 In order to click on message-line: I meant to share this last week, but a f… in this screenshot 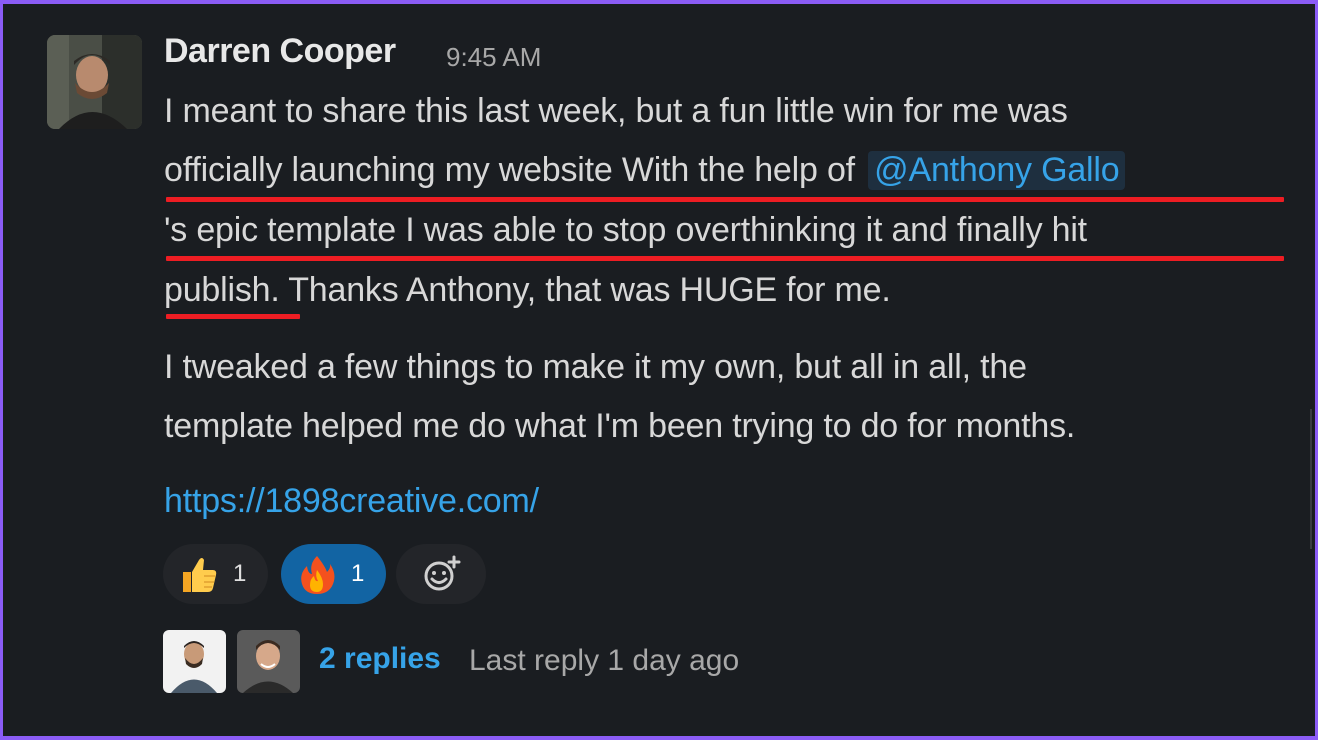, I will do `click(616, 111)`.